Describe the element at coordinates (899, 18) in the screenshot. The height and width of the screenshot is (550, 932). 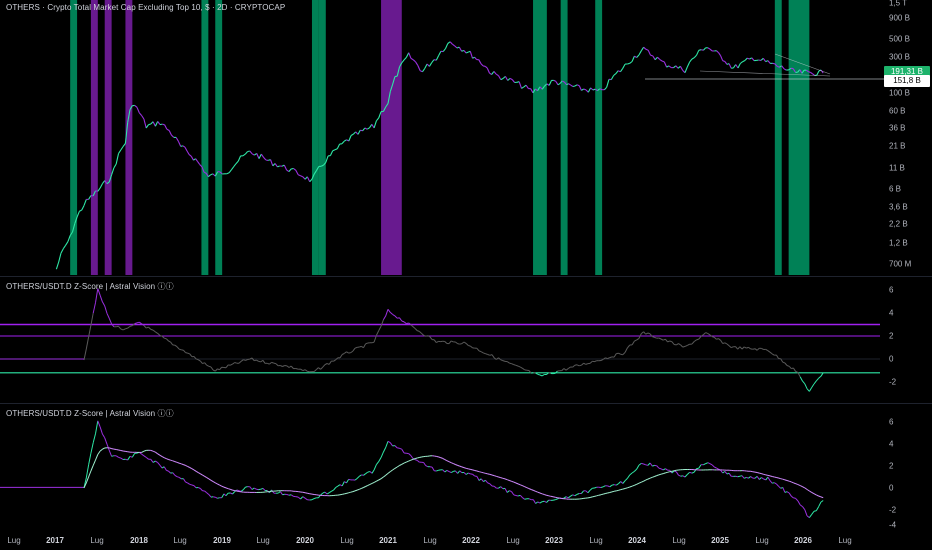
I see `price-scale-label: 900 B` at that location.